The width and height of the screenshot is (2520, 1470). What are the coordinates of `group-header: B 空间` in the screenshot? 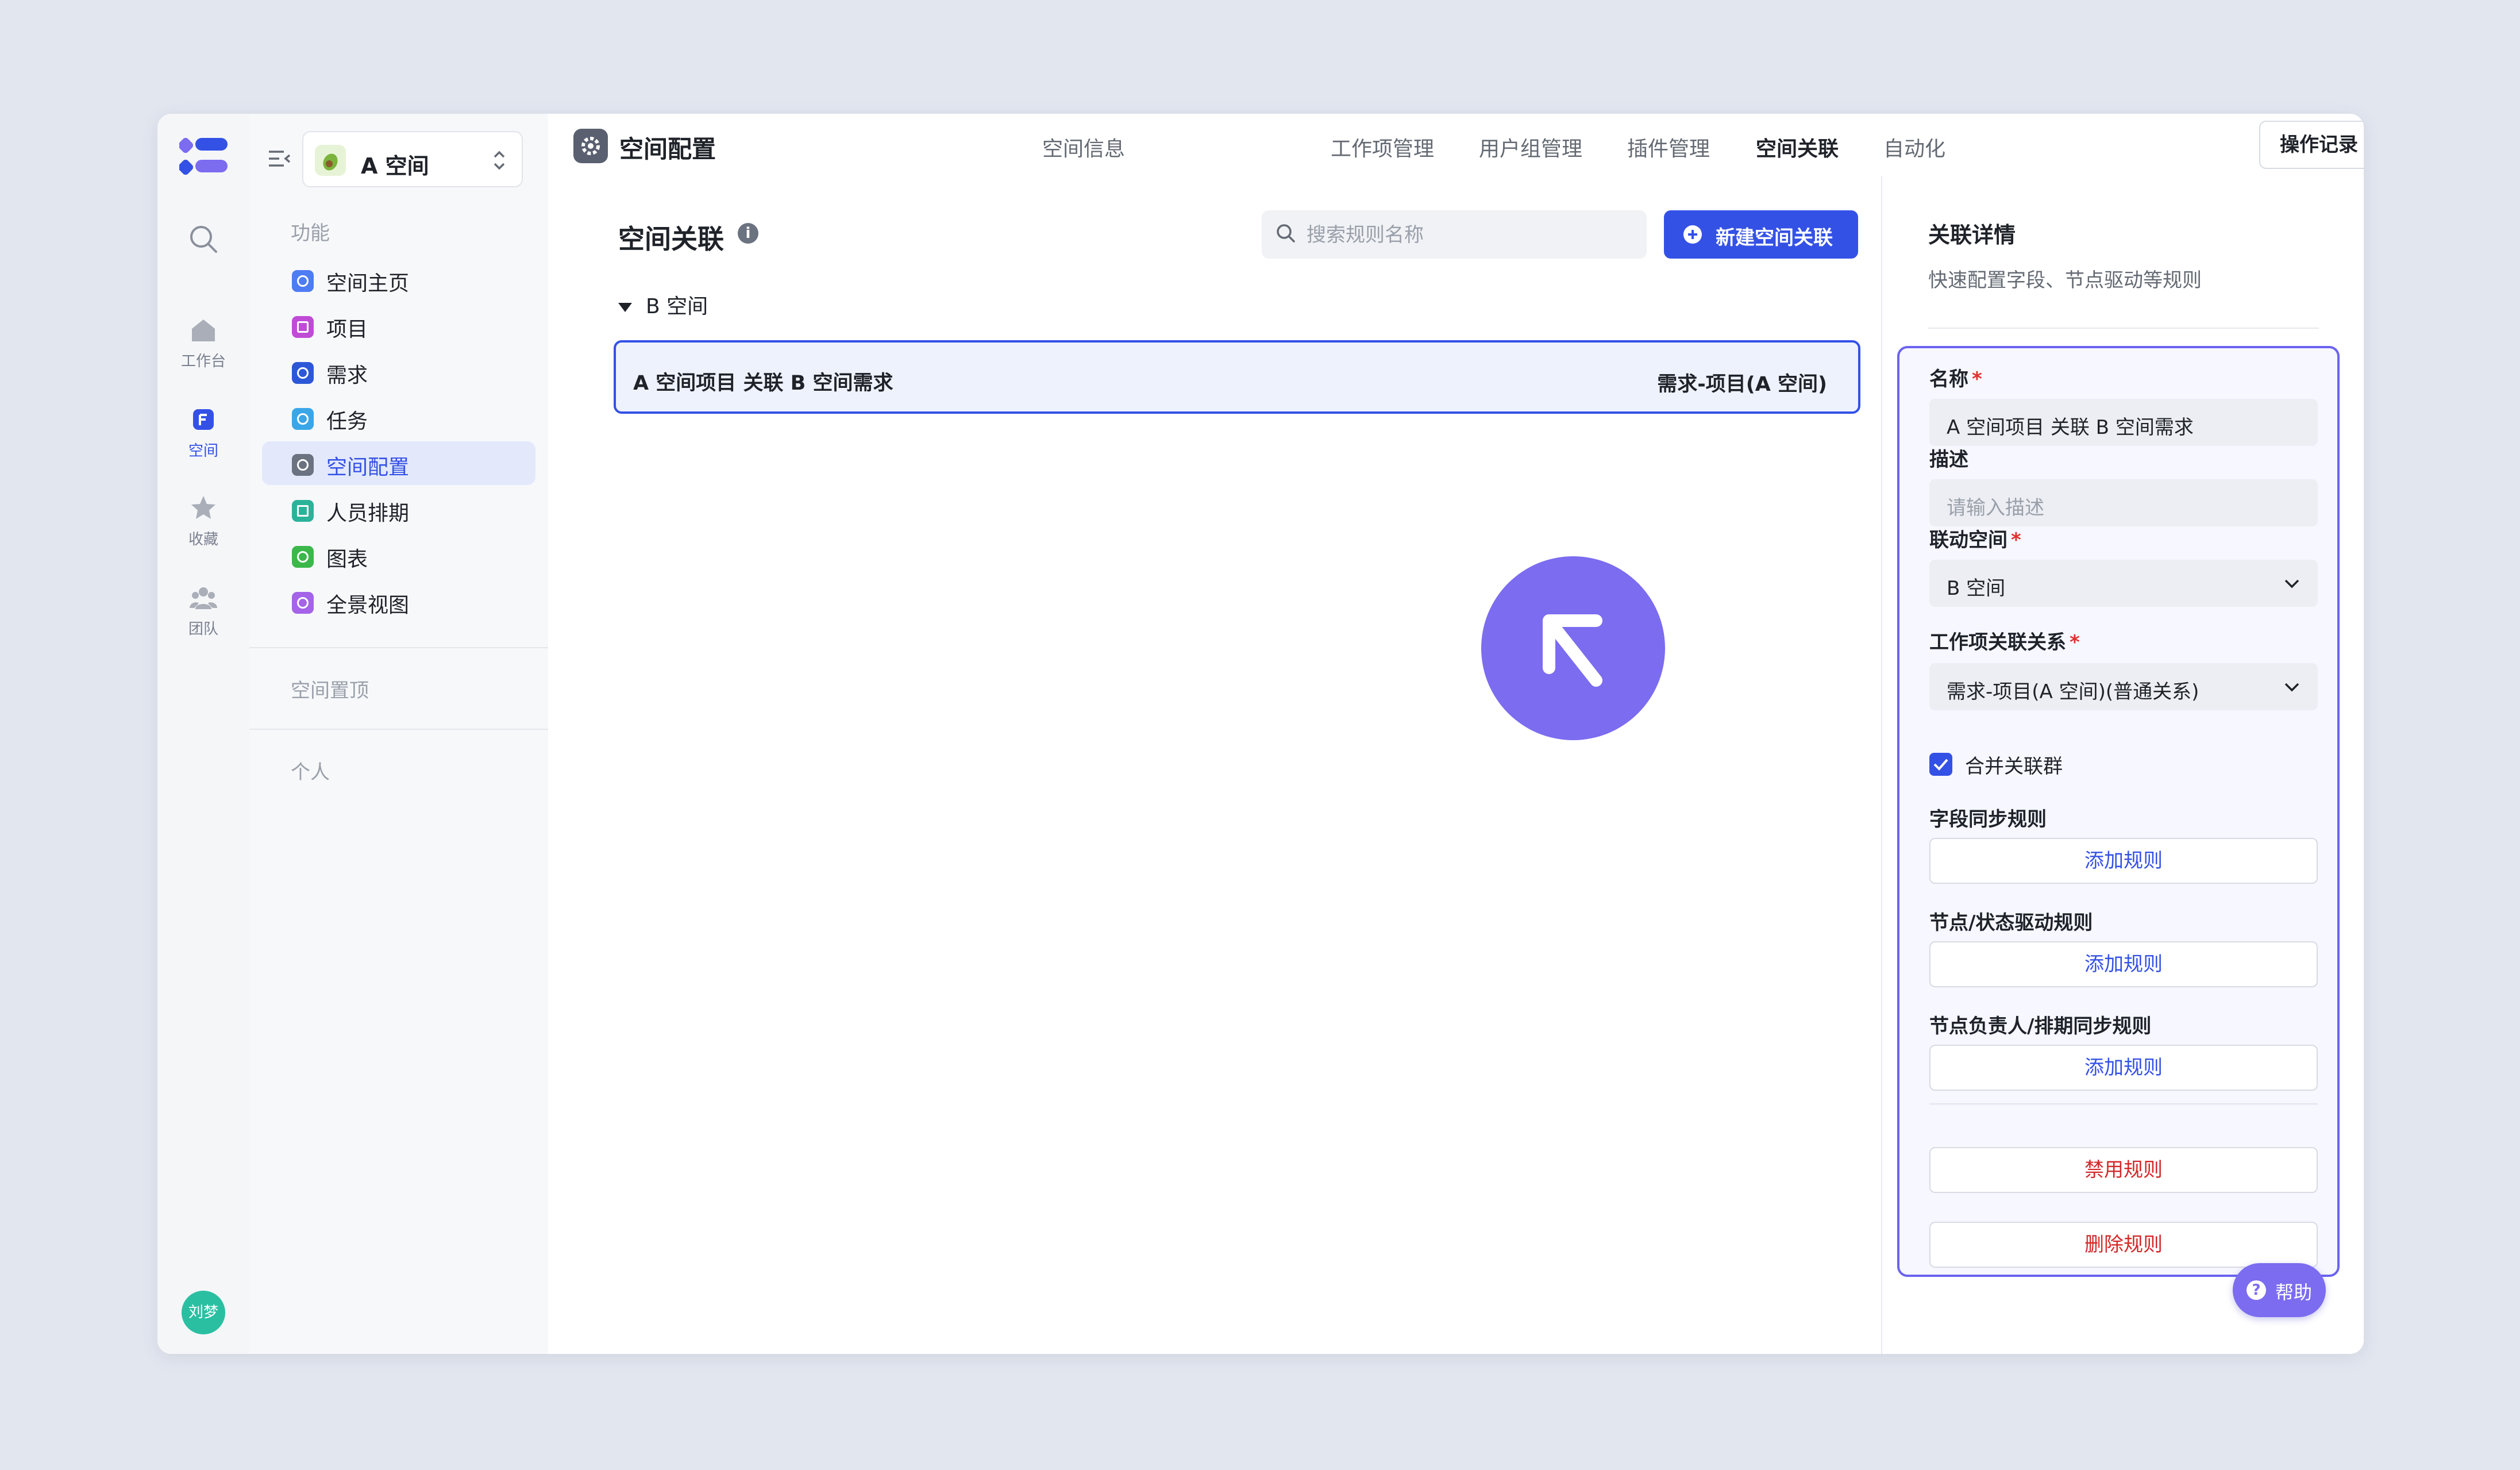 It's located at (663, 305).